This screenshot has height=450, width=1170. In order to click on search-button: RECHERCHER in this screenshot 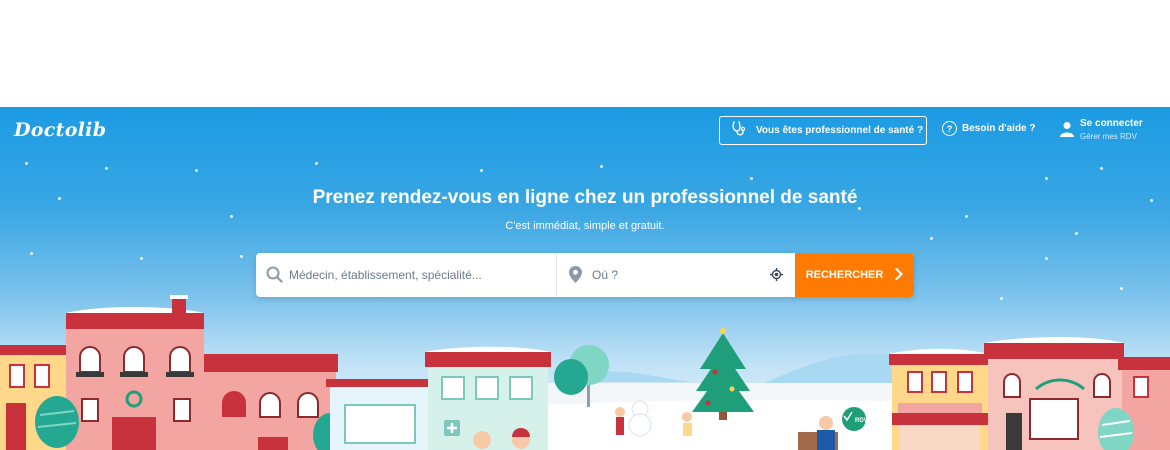, I will do `click(854, 275)`.